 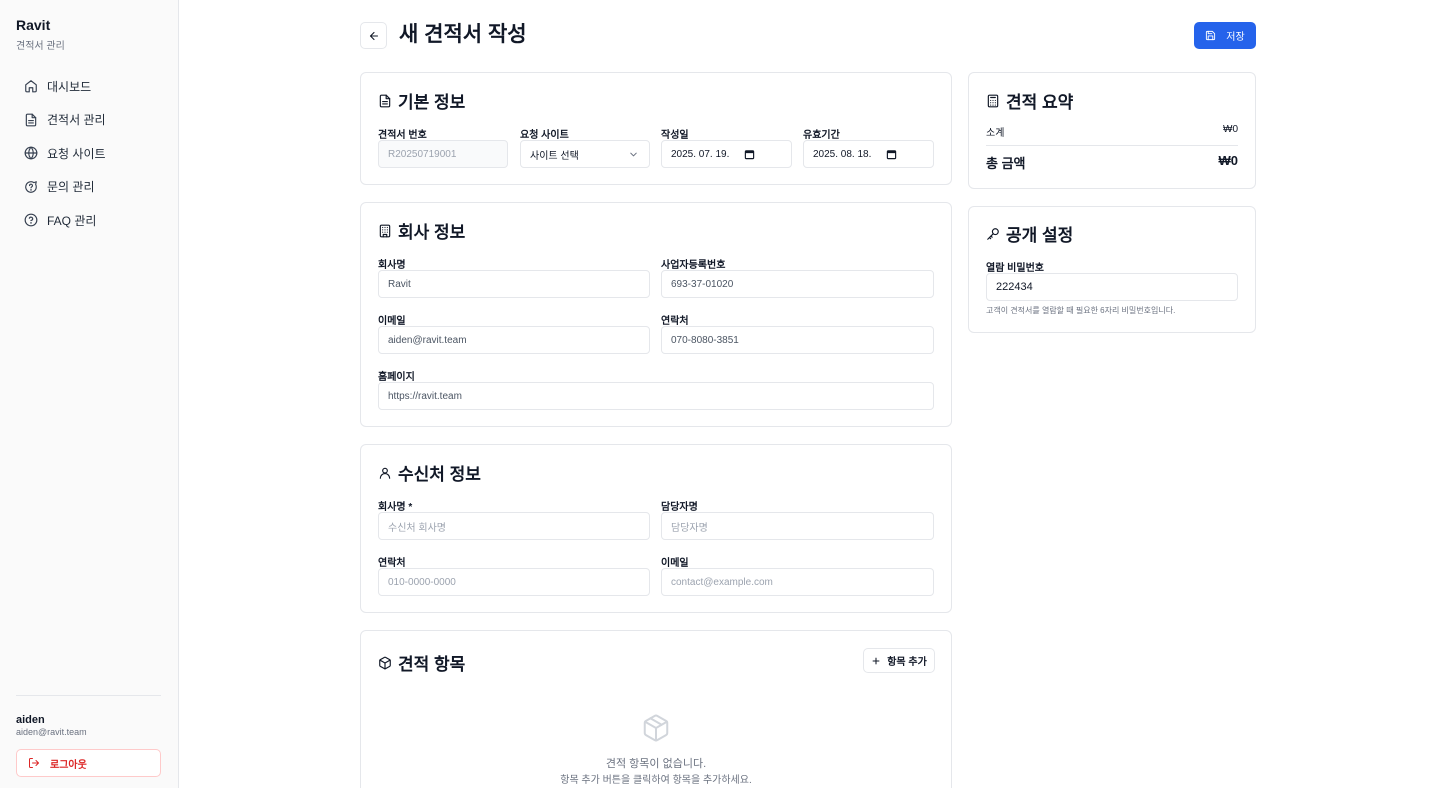 What do you see at coordinates (432, 664) in the screenshot?
I see `quote-items-title-text: 견적 항목` at bounding box center [432, 664].